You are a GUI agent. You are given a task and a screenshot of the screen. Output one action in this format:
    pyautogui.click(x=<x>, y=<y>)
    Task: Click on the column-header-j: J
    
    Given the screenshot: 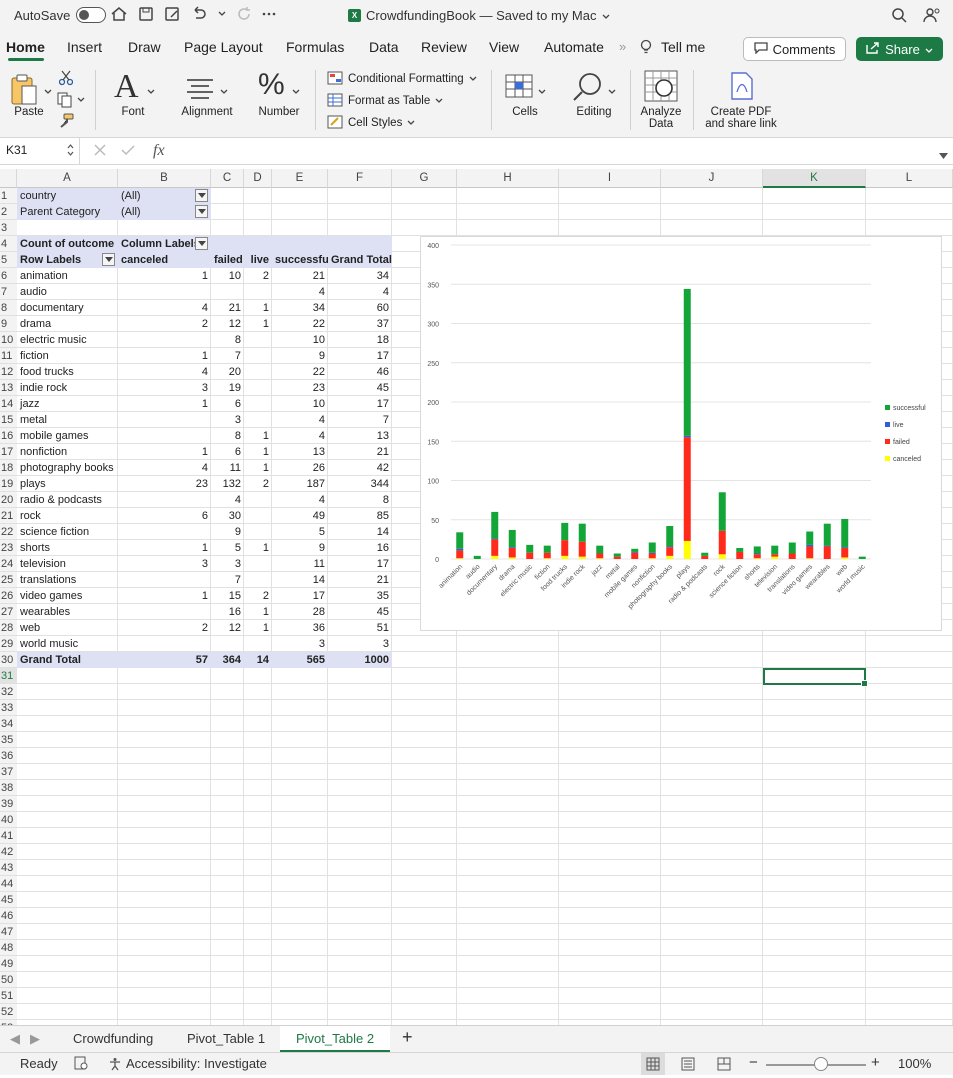 What is the action you would take?
    pyautogui.click(x=712, y=178)
    